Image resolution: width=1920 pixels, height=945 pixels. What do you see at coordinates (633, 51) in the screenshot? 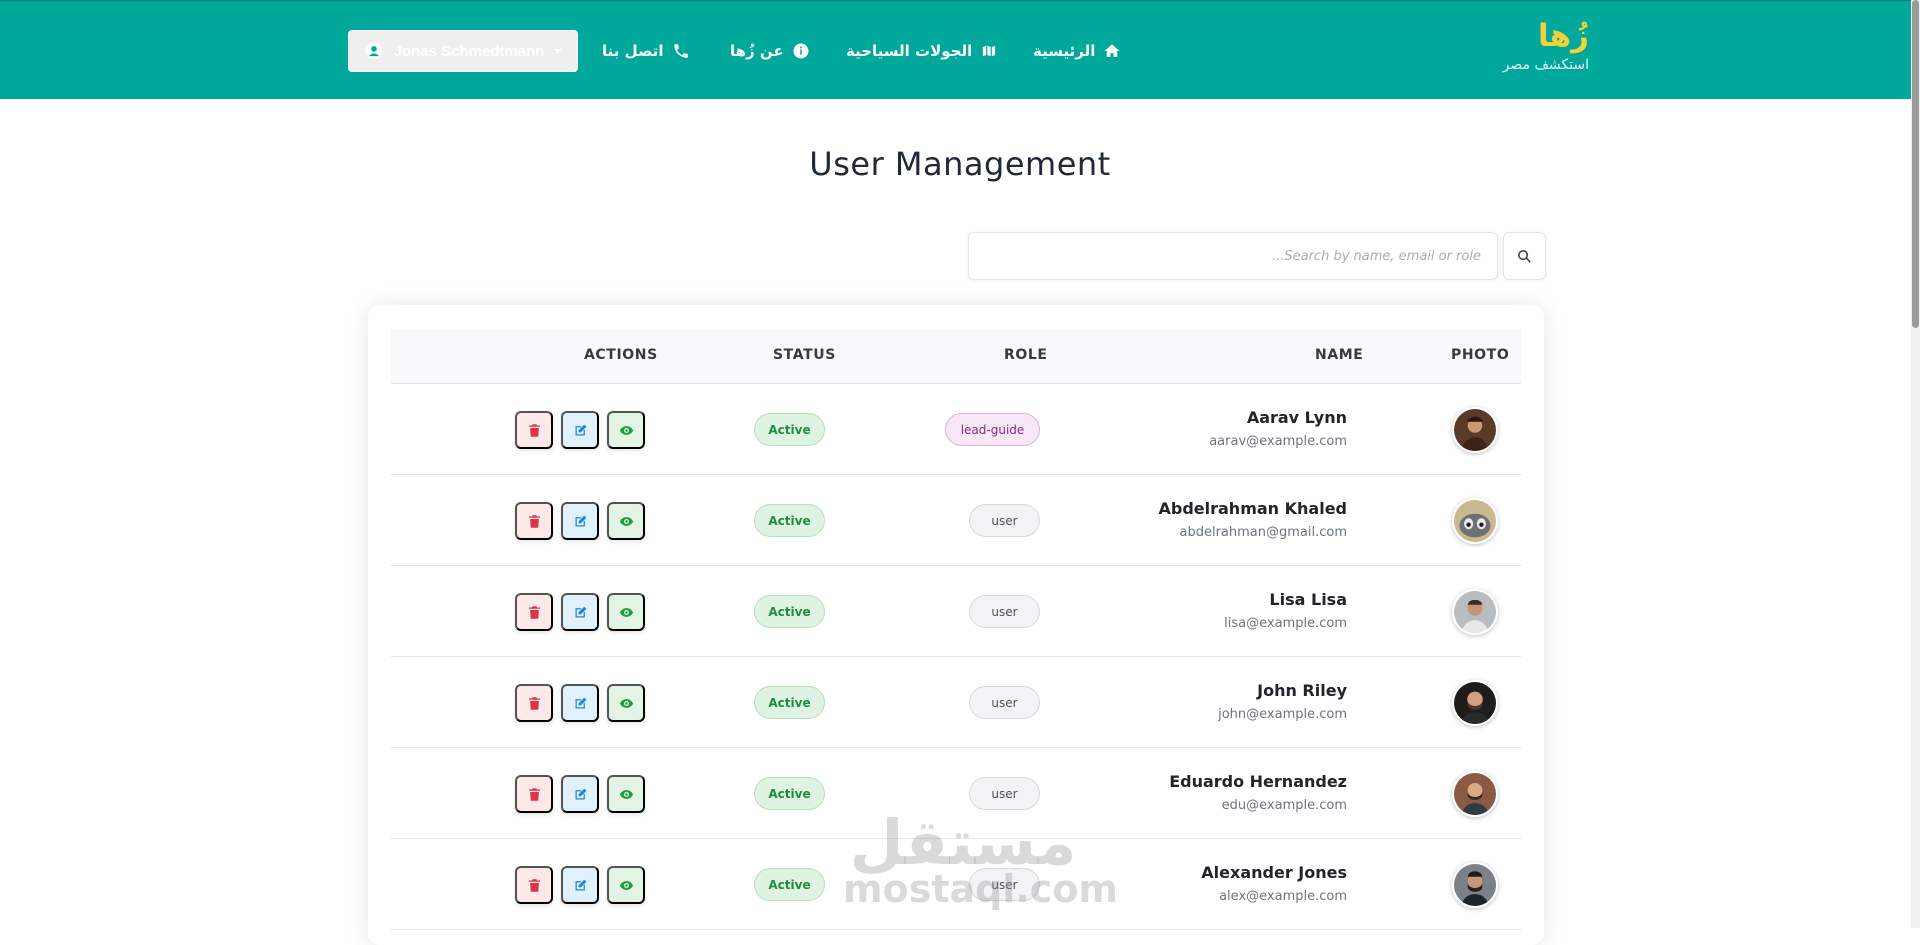
I see `nav-link-label: اتصل بنا` at bounding box center [633, 51].